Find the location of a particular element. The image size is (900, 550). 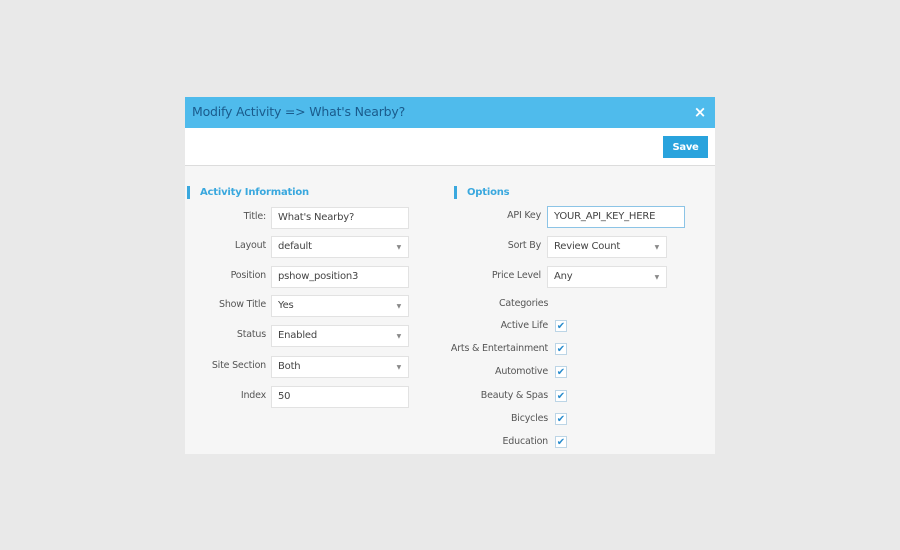

sort-by-select: Review Count ▼ is located at coordinates (607, 247).